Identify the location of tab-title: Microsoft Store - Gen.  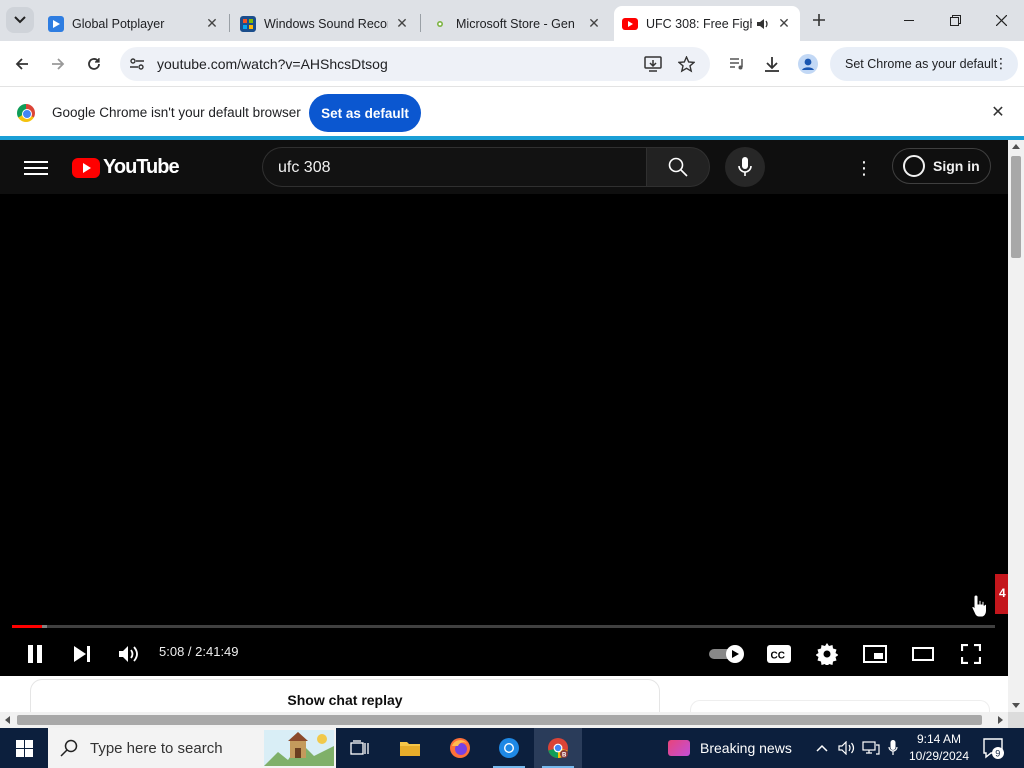
(515, 23).